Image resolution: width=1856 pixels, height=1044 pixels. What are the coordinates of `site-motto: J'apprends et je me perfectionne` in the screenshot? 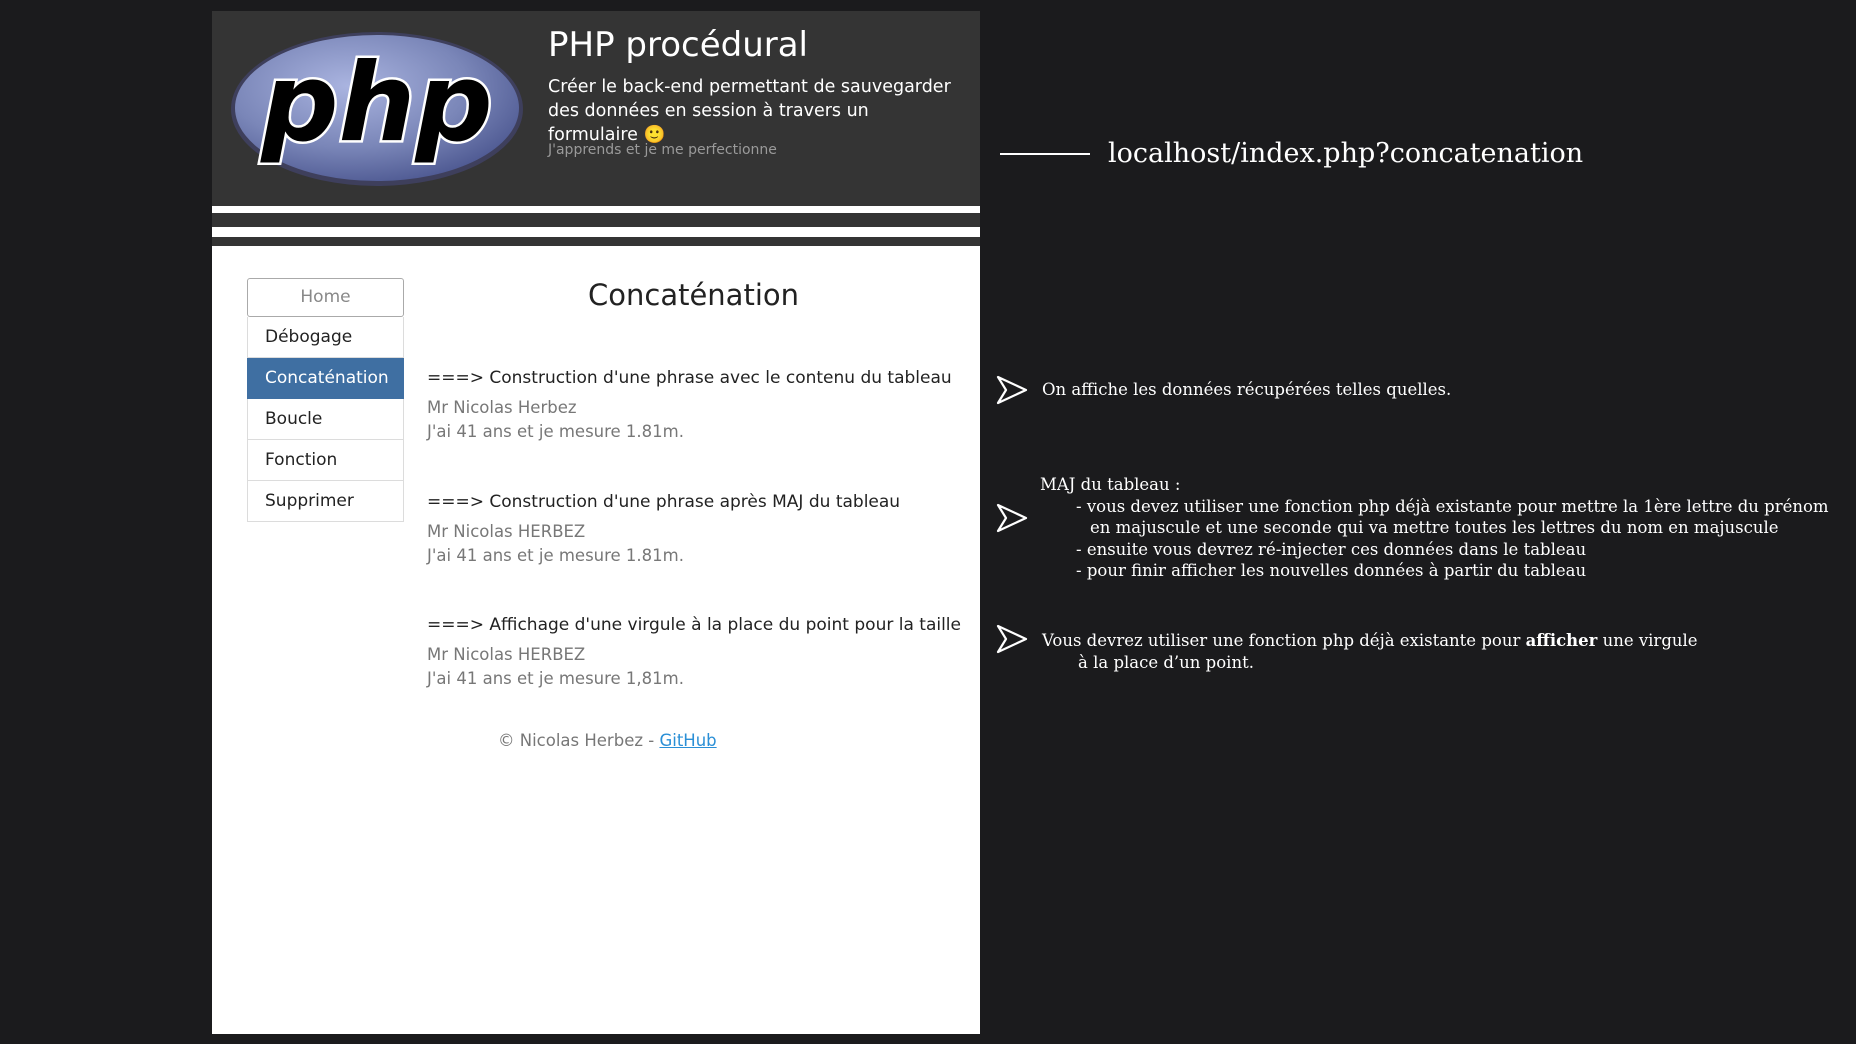 It's located at (662, 150).